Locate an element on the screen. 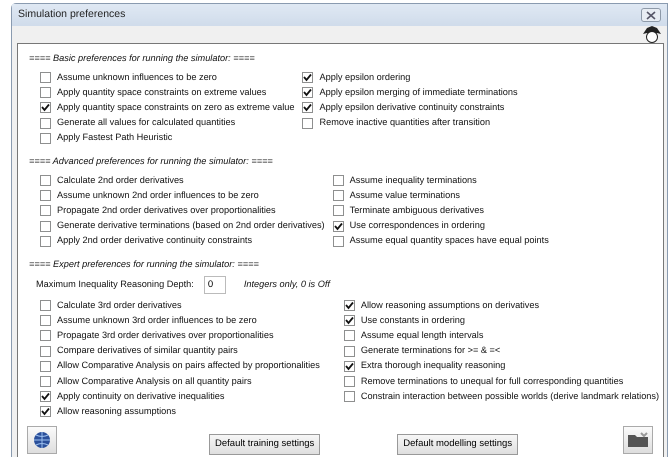 The height and width of the screenshot is (457, 668). checkbox-label: Remove terminations to unequal for full corresponding quantities is located at coordinates (492, 381).